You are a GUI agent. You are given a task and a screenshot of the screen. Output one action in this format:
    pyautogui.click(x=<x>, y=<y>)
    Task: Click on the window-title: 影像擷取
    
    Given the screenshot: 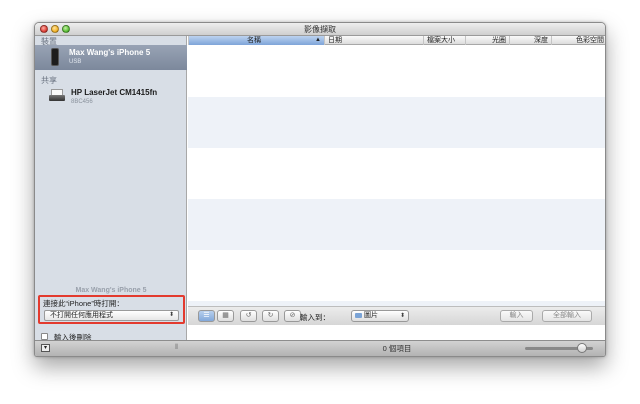 What is the action you would take?
    pyautogui.click(x=320, y=29)
    